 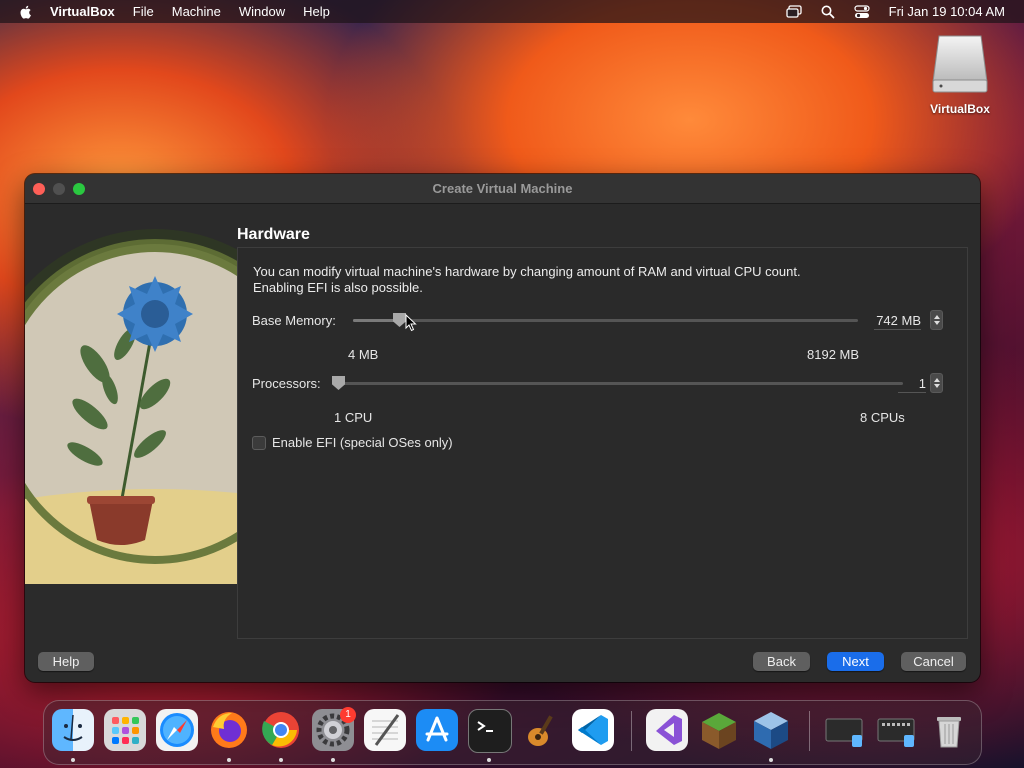 I want to click on textedit-icon, so click(x=385, y=730).